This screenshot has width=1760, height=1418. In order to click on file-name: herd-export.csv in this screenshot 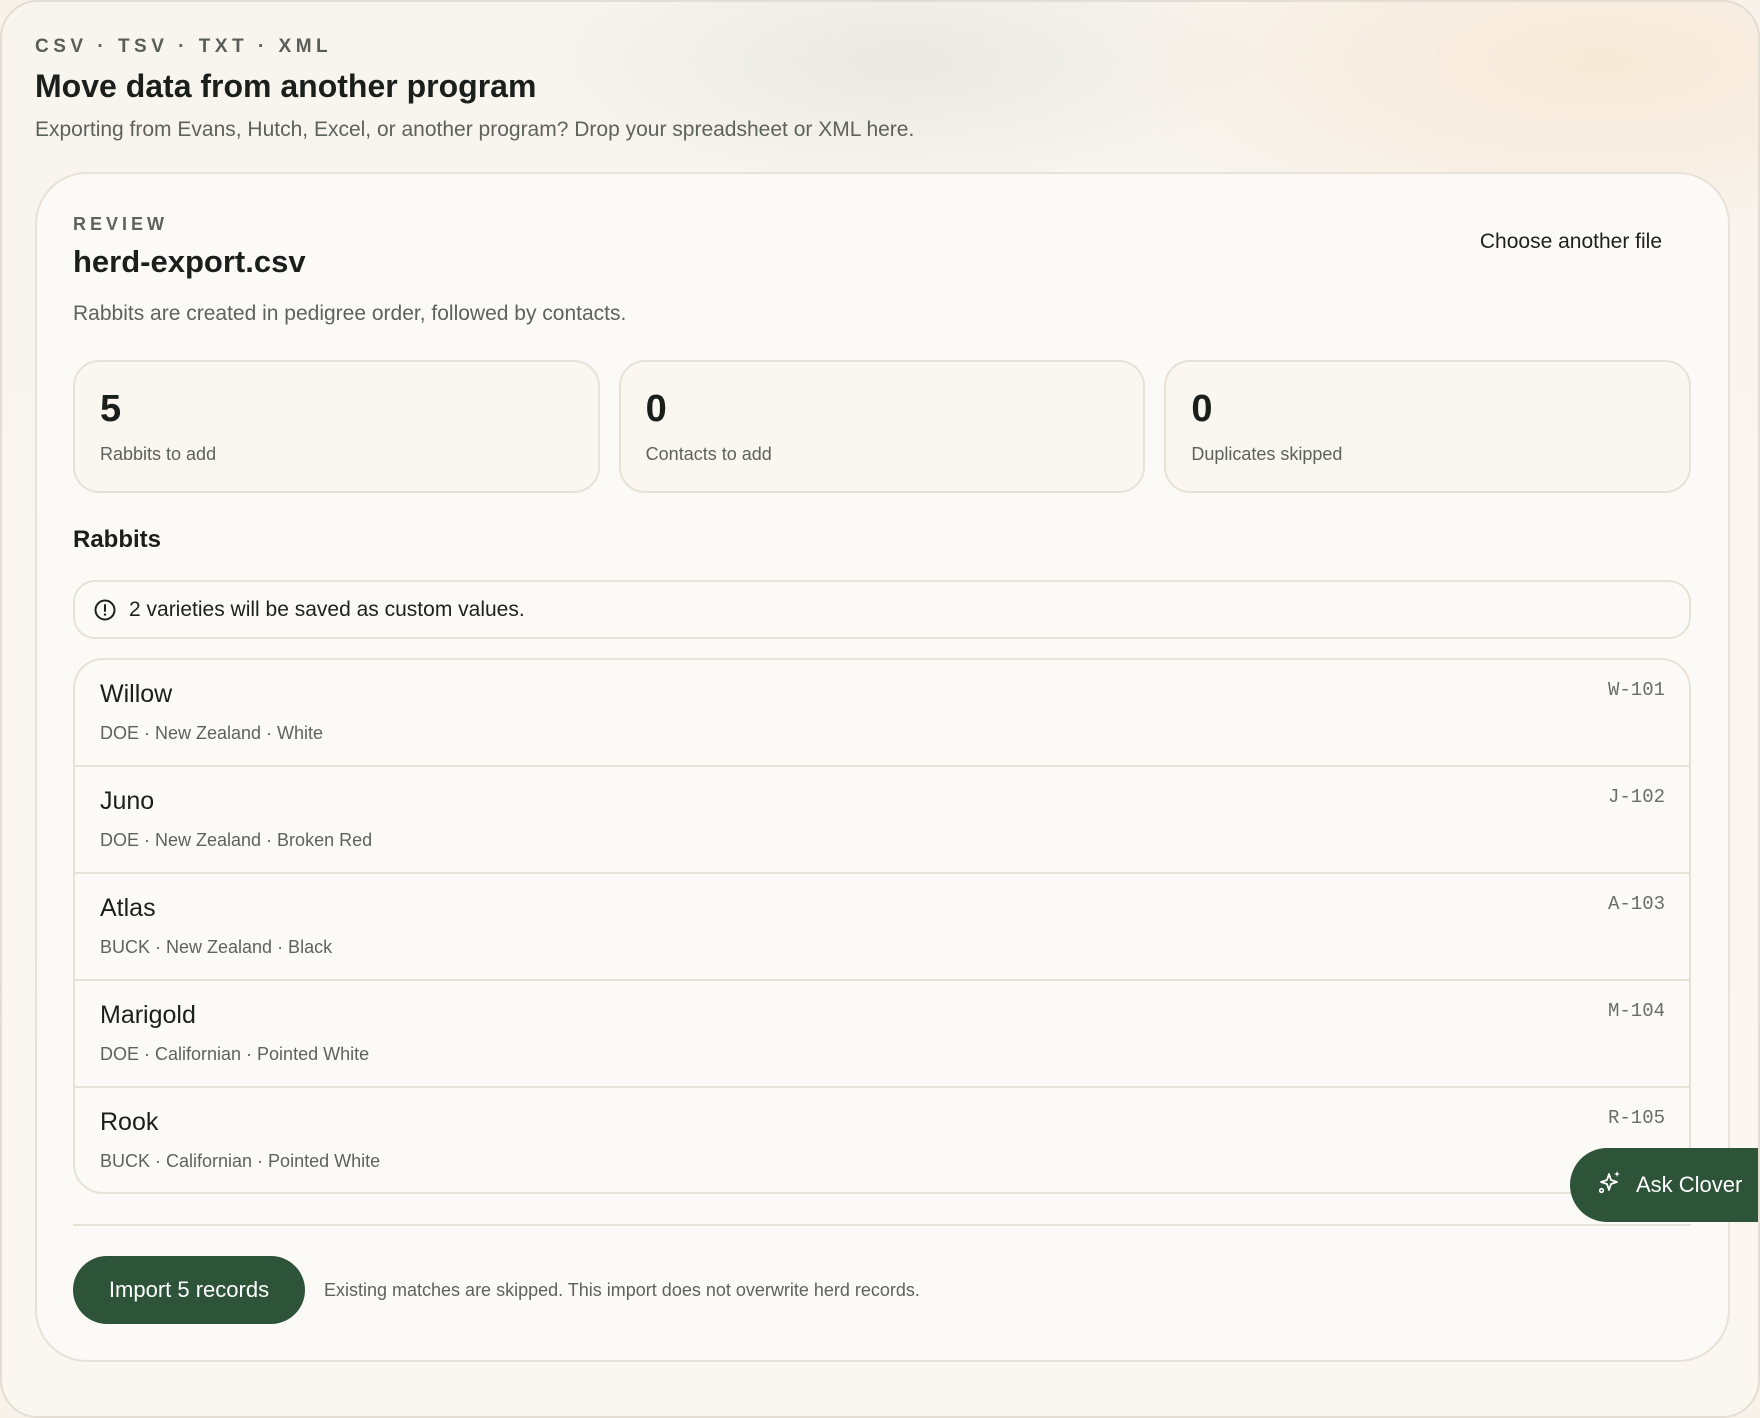, I will do `click(189, 261)`.